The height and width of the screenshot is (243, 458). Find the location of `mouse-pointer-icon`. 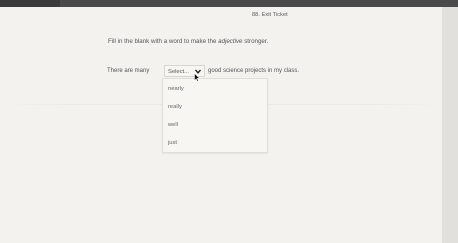

mouse-pointer-icon is located at coordinates (197, 77).